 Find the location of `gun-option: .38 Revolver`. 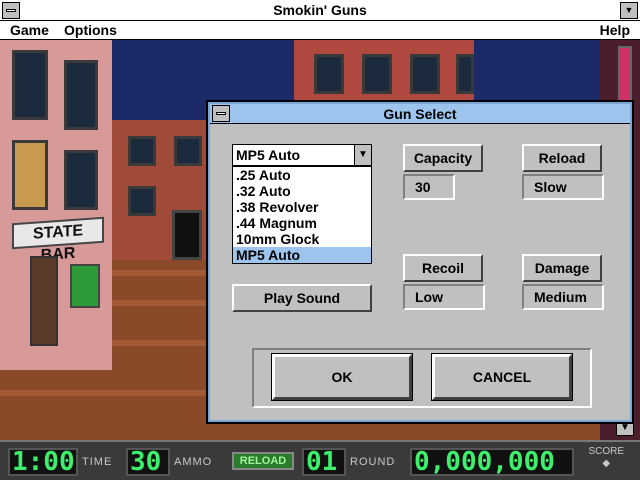

gun-option: .38 Revolver is located at coordinates (302, 207).